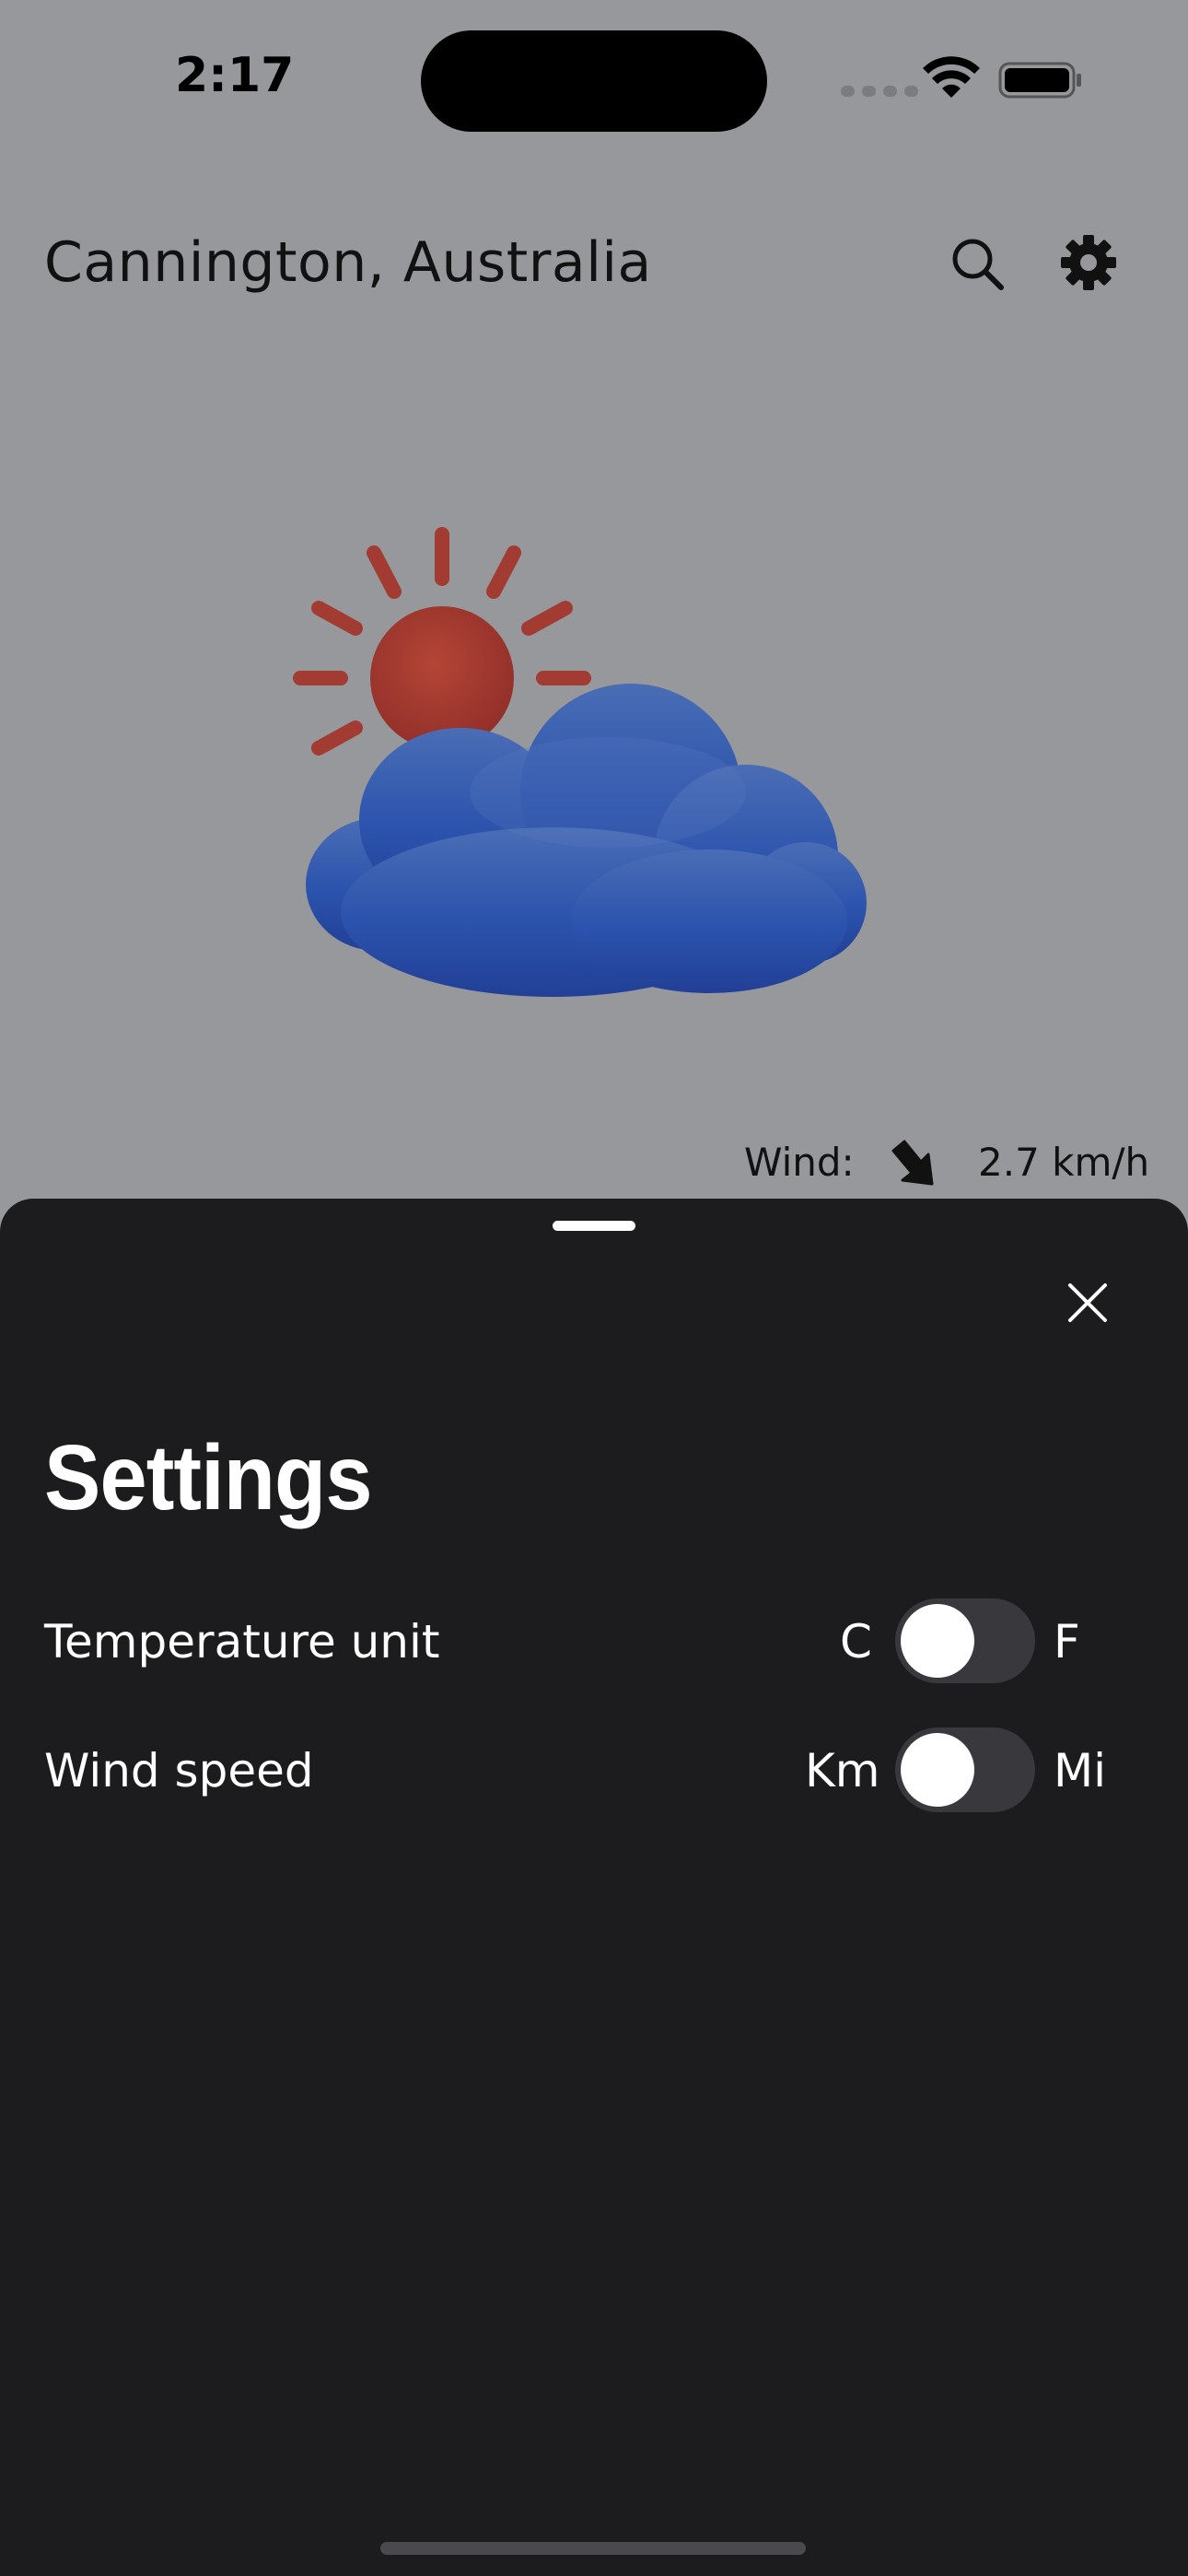 The image size is (1188, 2576). I want to click on close-icon, so click(1087, 1302).